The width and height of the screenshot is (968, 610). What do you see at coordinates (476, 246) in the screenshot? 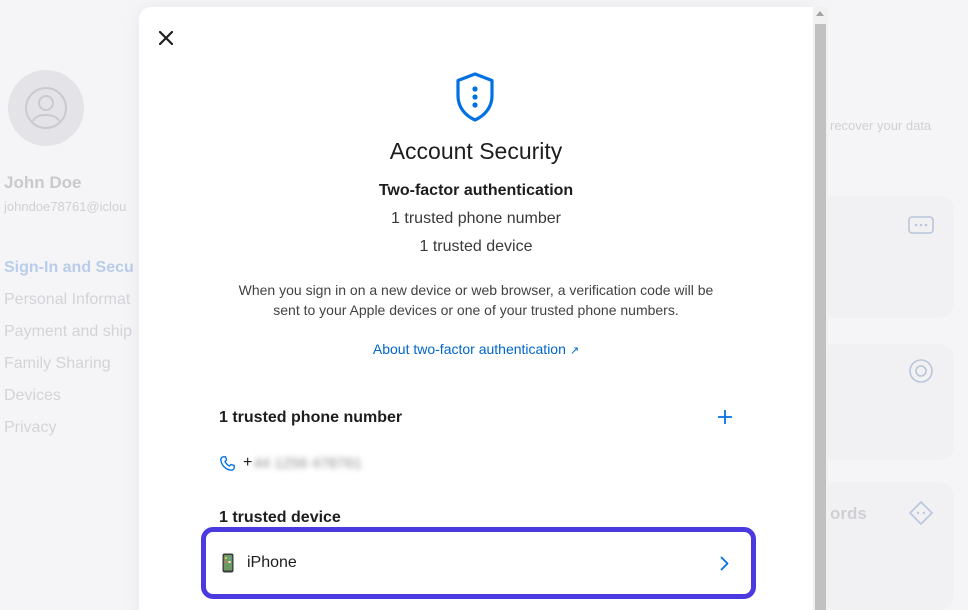
I see `tfa-device-summary: 1 trusted device` at bounding box center [476, 246].